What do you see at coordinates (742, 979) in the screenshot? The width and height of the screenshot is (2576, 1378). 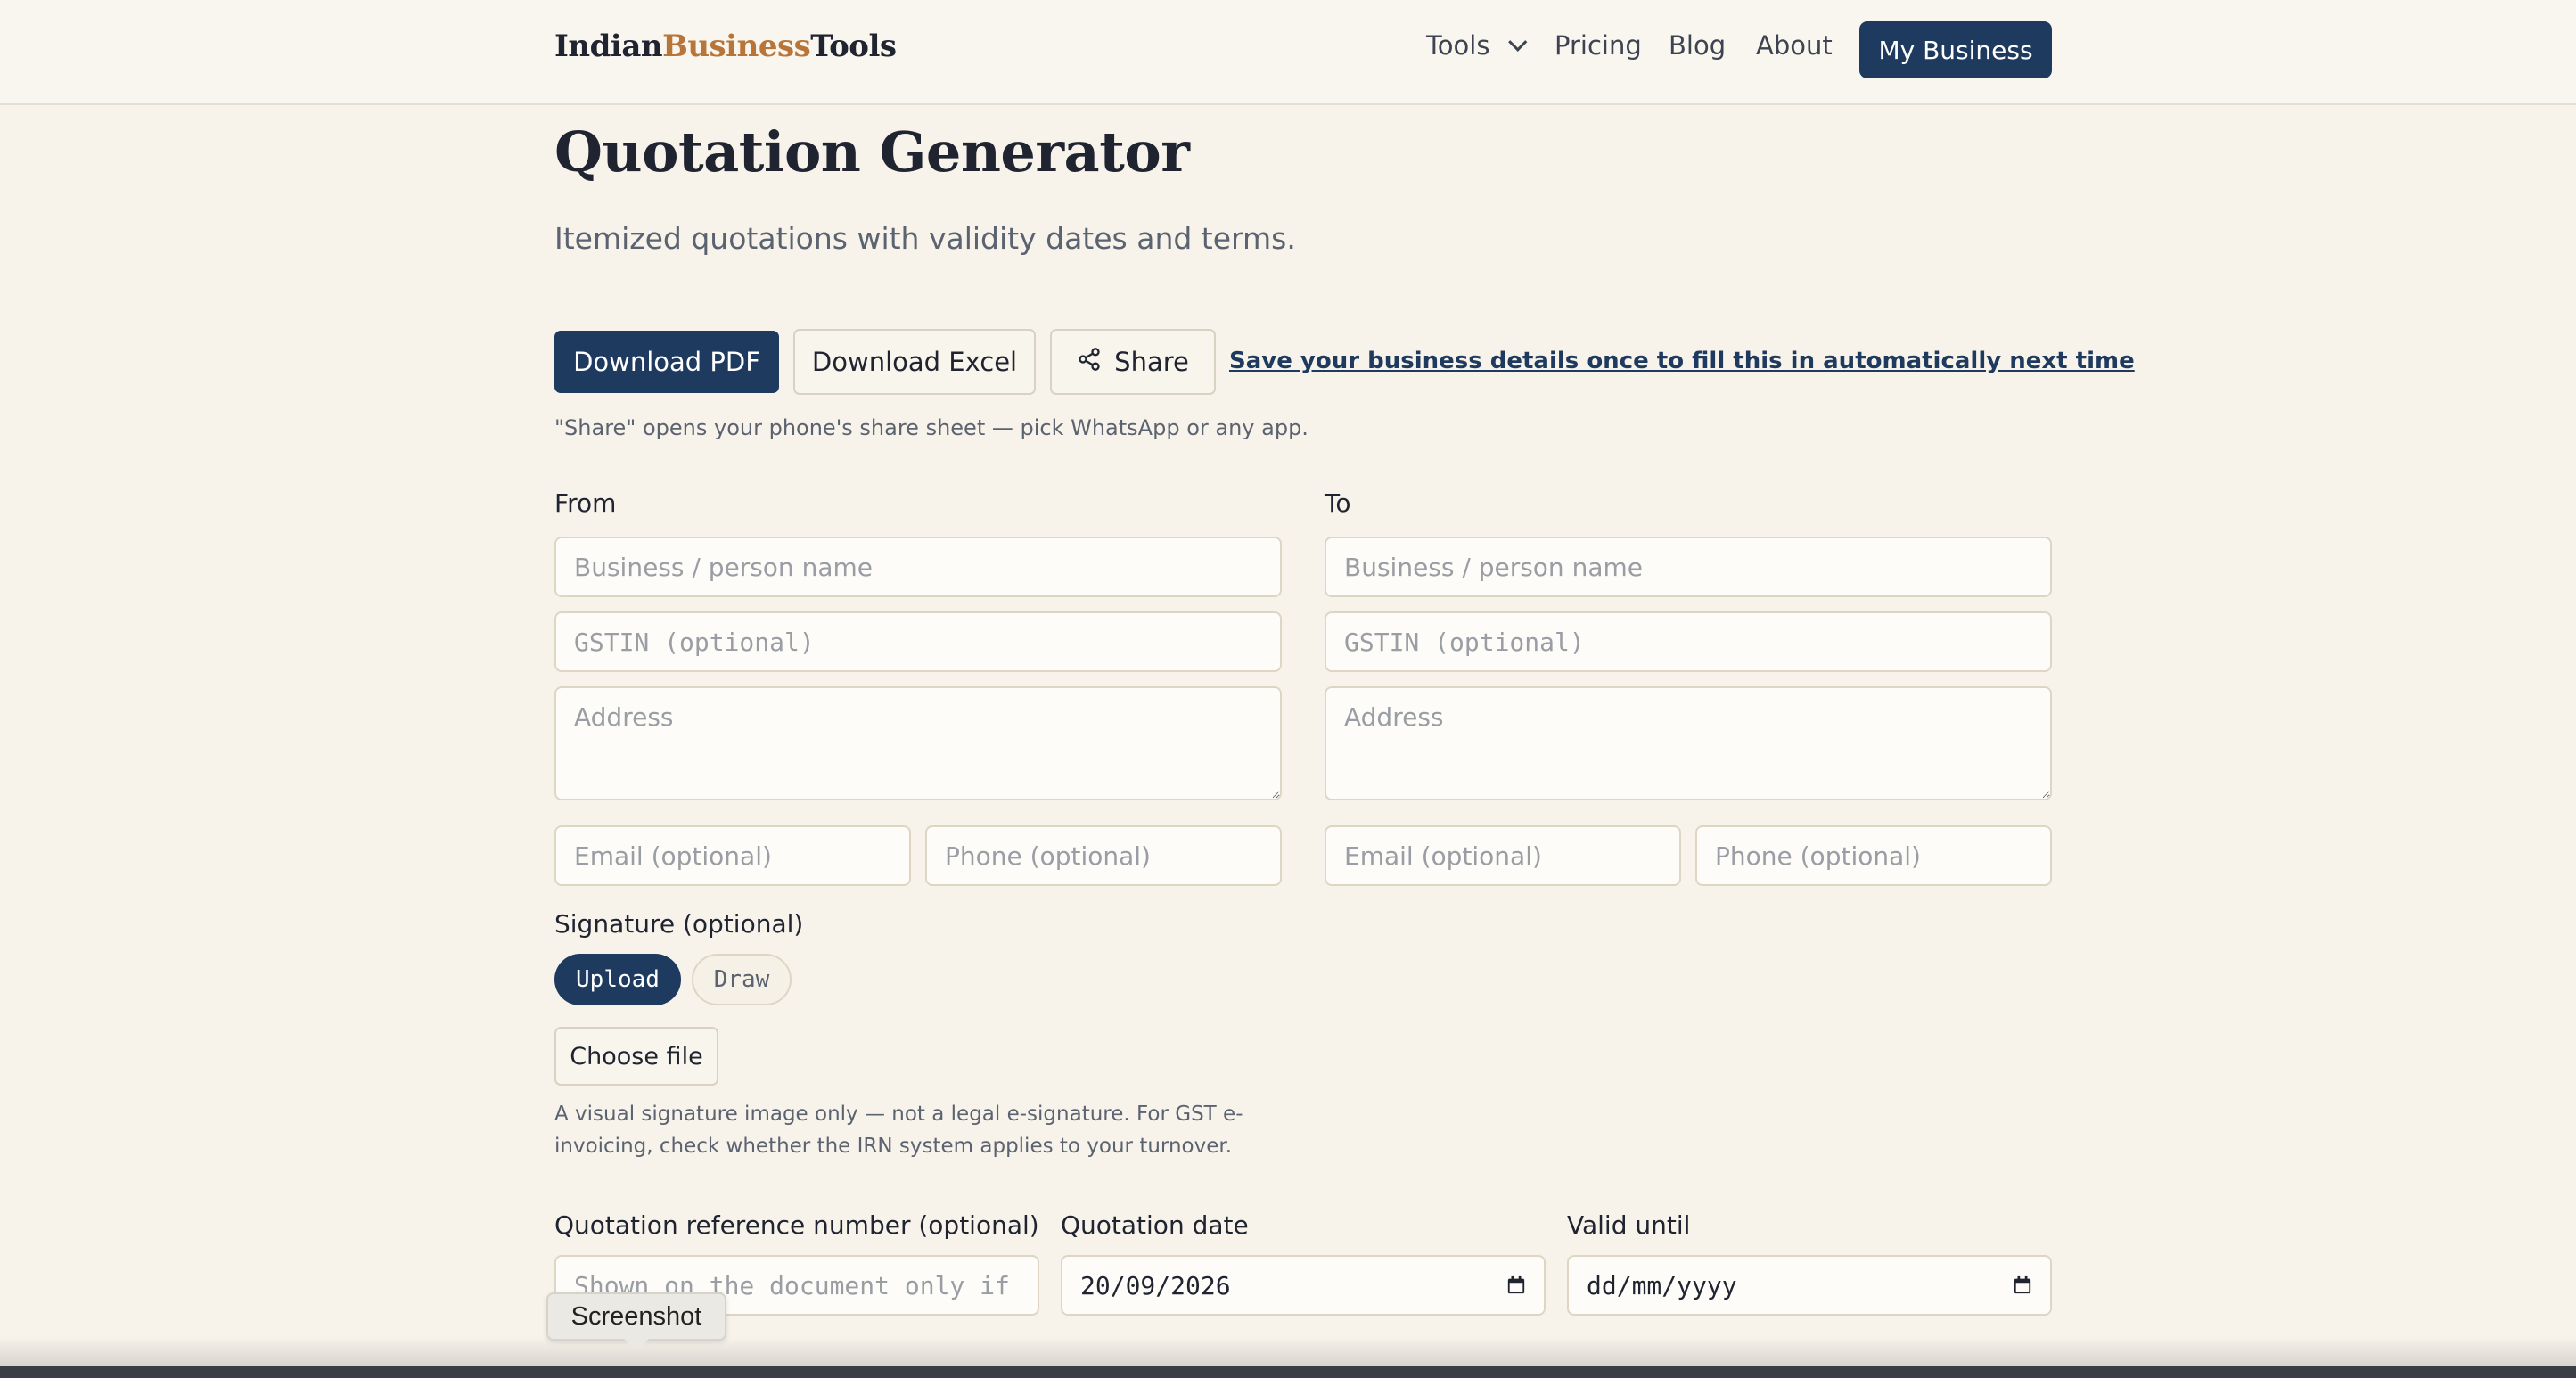 I see `signature-draw-tab: Draw` at bounding box center [742, 979].